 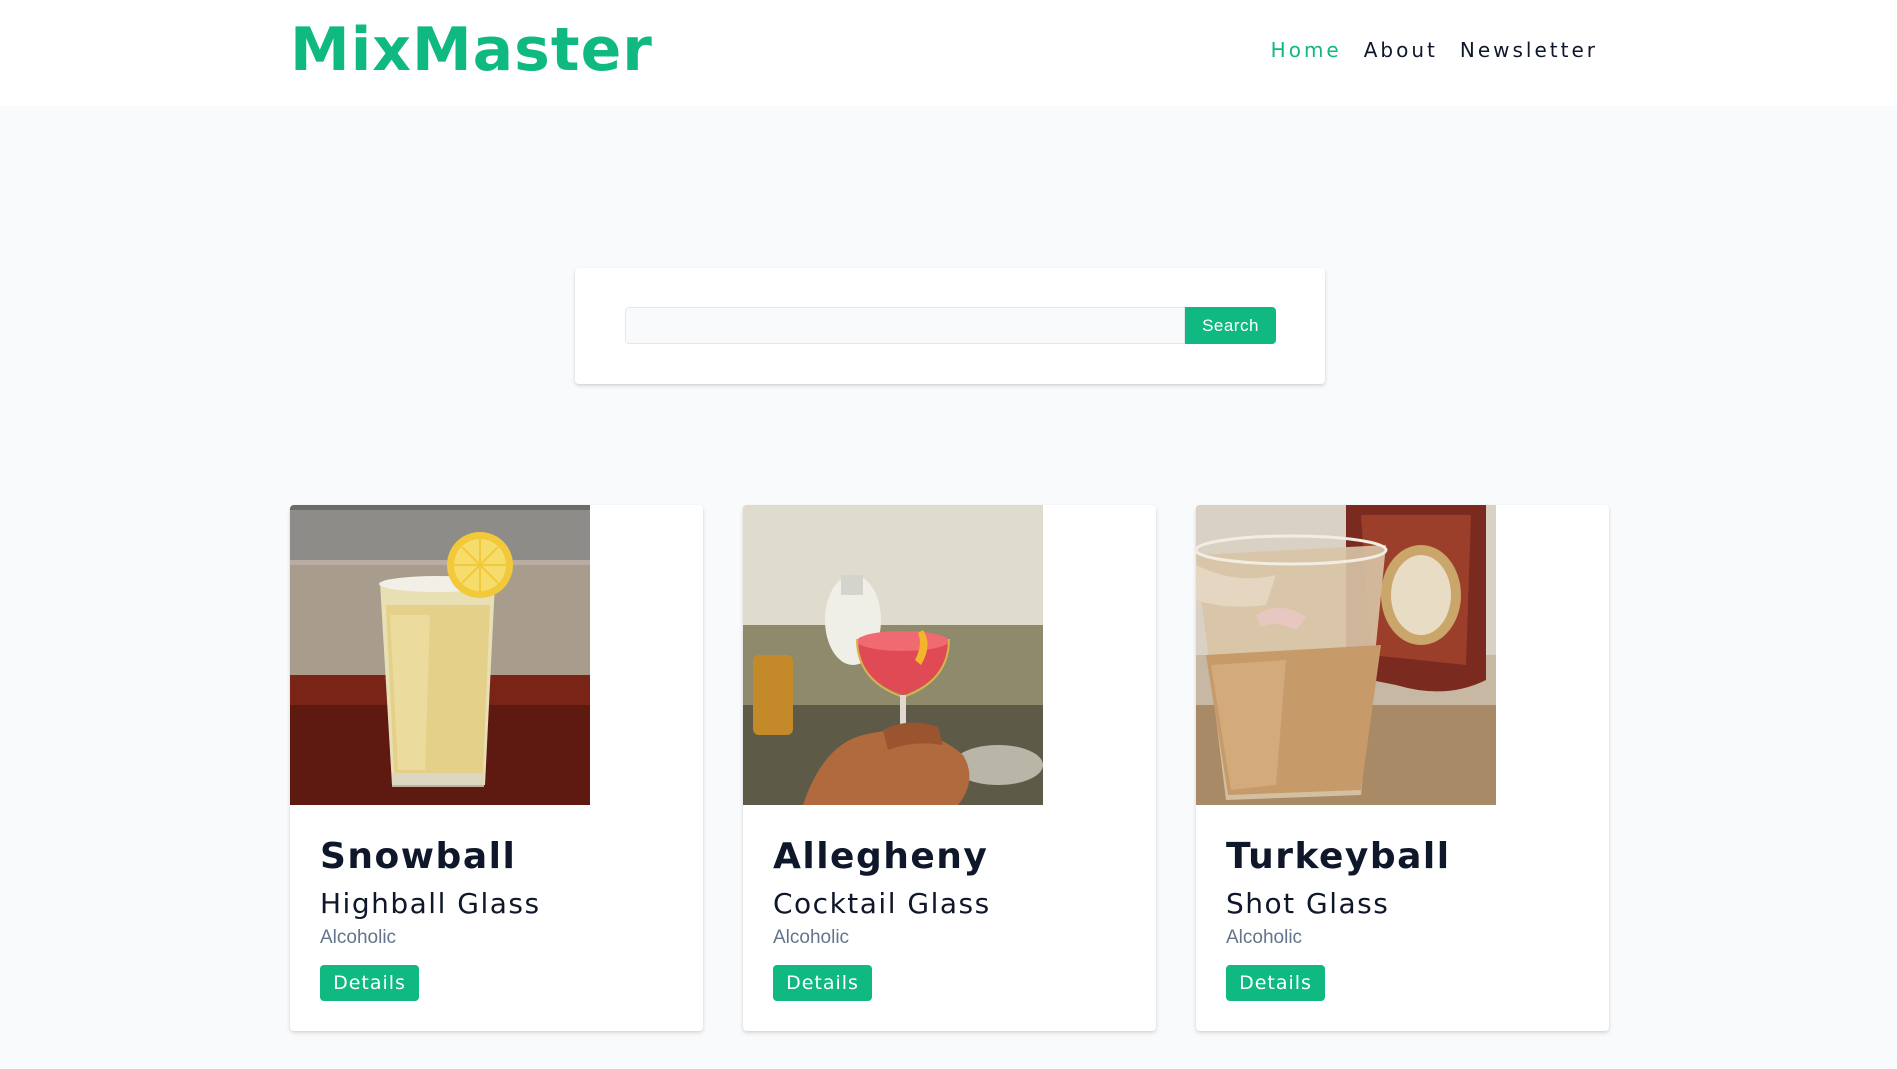 I want to click on search-form: Search, so click(x=950, y=326).